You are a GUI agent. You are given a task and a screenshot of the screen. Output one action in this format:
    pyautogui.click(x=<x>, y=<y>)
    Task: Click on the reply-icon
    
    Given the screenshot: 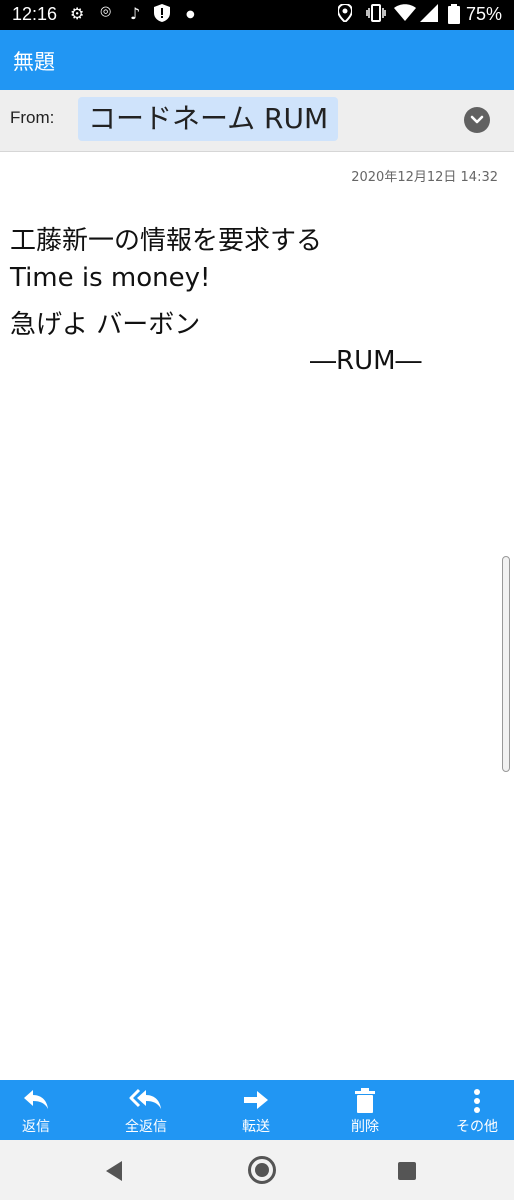 What is the action you would take?
    pyautogui.click(x=36, y=1099)
    